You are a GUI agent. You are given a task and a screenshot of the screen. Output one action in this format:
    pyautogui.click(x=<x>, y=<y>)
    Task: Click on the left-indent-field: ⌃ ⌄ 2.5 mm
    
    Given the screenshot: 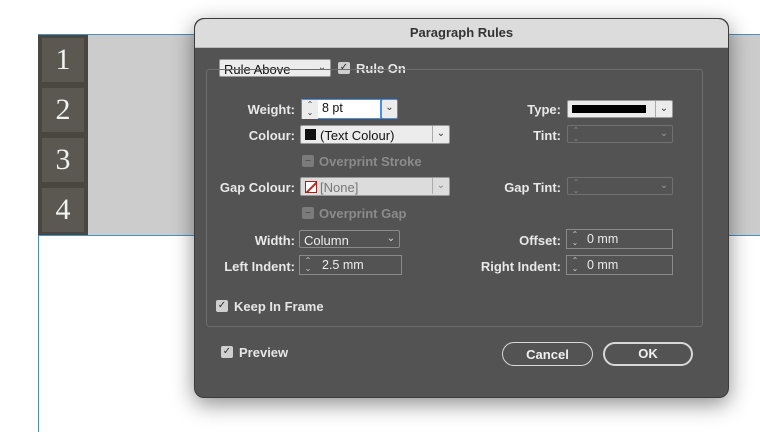 What is the action you would take?
    pyautogui.click(x=350, y=265)
    